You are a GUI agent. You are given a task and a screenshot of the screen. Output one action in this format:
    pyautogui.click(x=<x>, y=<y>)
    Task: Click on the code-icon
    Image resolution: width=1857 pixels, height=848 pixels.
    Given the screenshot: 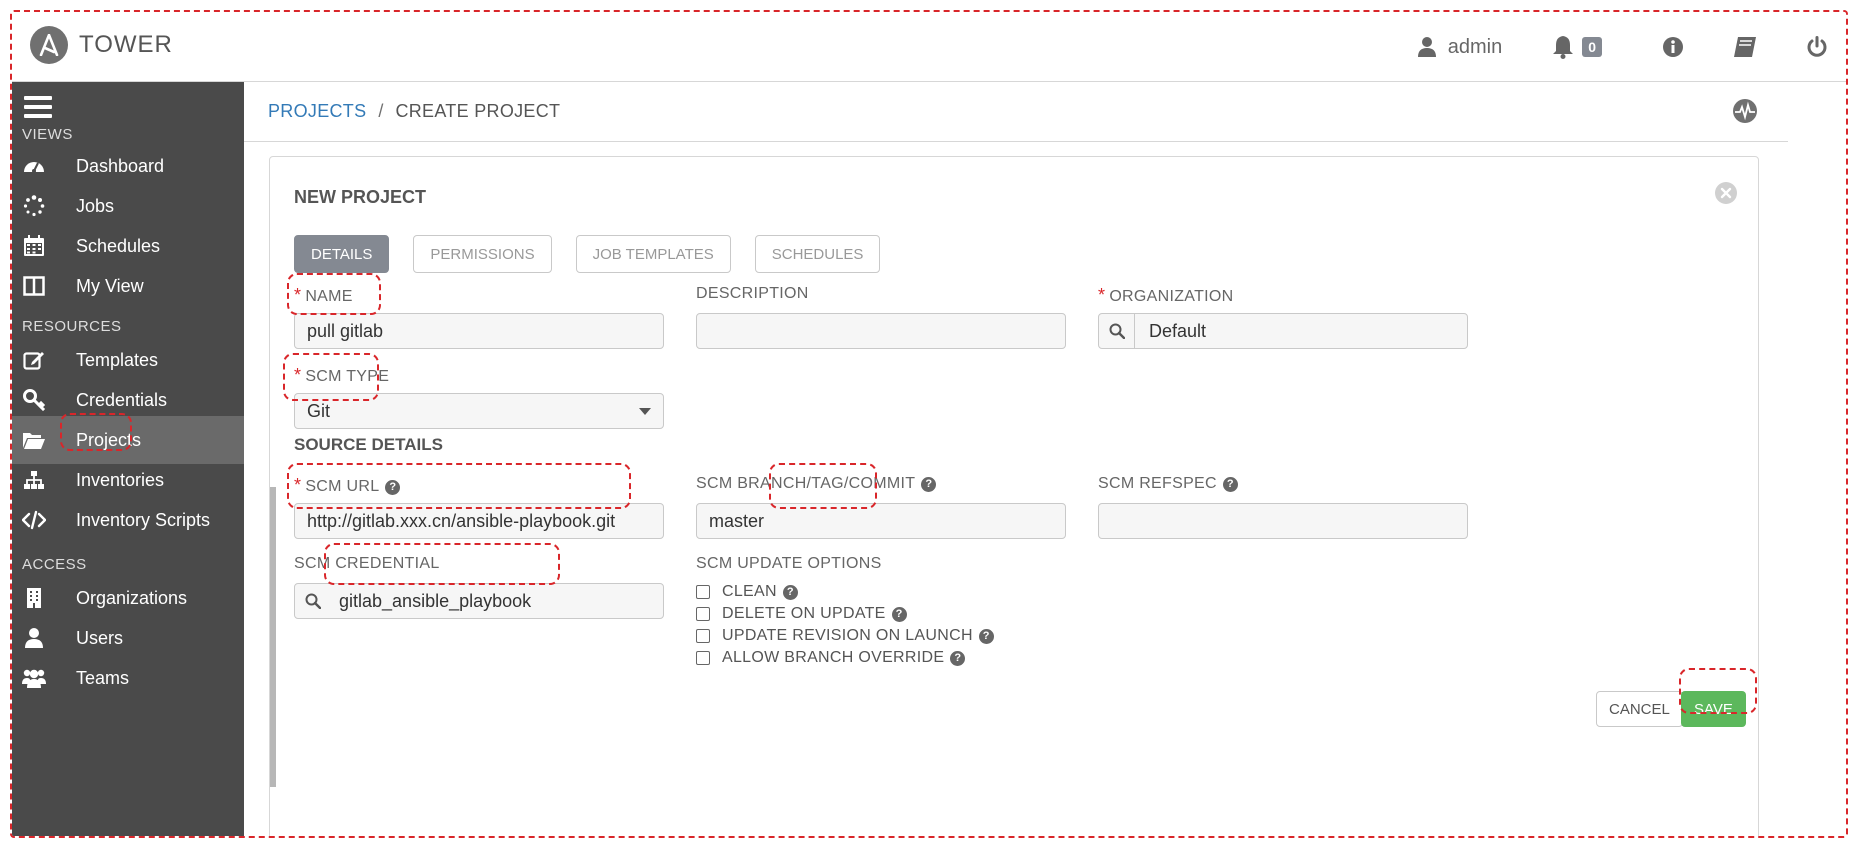 What is the action you would take?
    pyautogui.click(x=34, y=520)
    